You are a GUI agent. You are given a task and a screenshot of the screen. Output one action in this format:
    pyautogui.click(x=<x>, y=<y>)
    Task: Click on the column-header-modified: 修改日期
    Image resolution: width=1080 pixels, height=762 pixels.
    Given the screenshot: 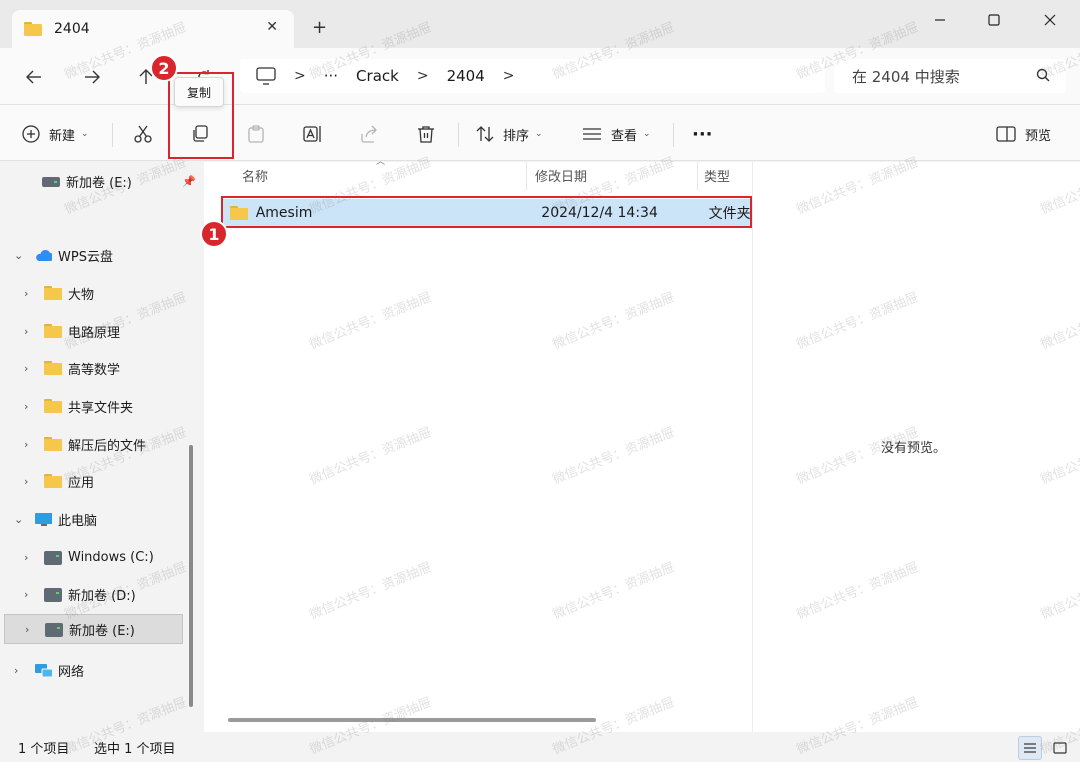 What is the action you would take?
    pyautogui.click(x=561, y=175)
    